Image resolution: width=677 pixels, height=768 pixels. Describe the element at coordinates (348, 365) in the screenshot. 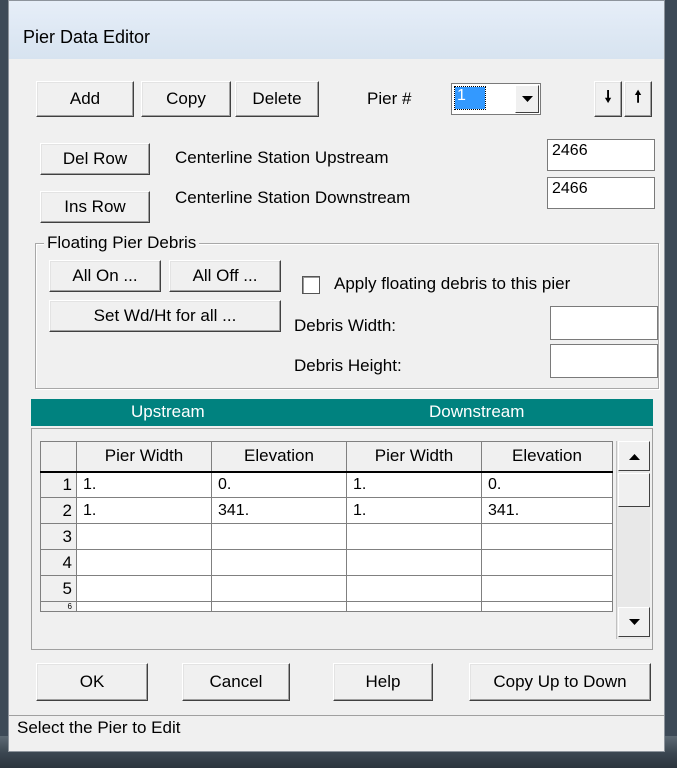

I see `debris-height-label: Debris Height:` at that location.